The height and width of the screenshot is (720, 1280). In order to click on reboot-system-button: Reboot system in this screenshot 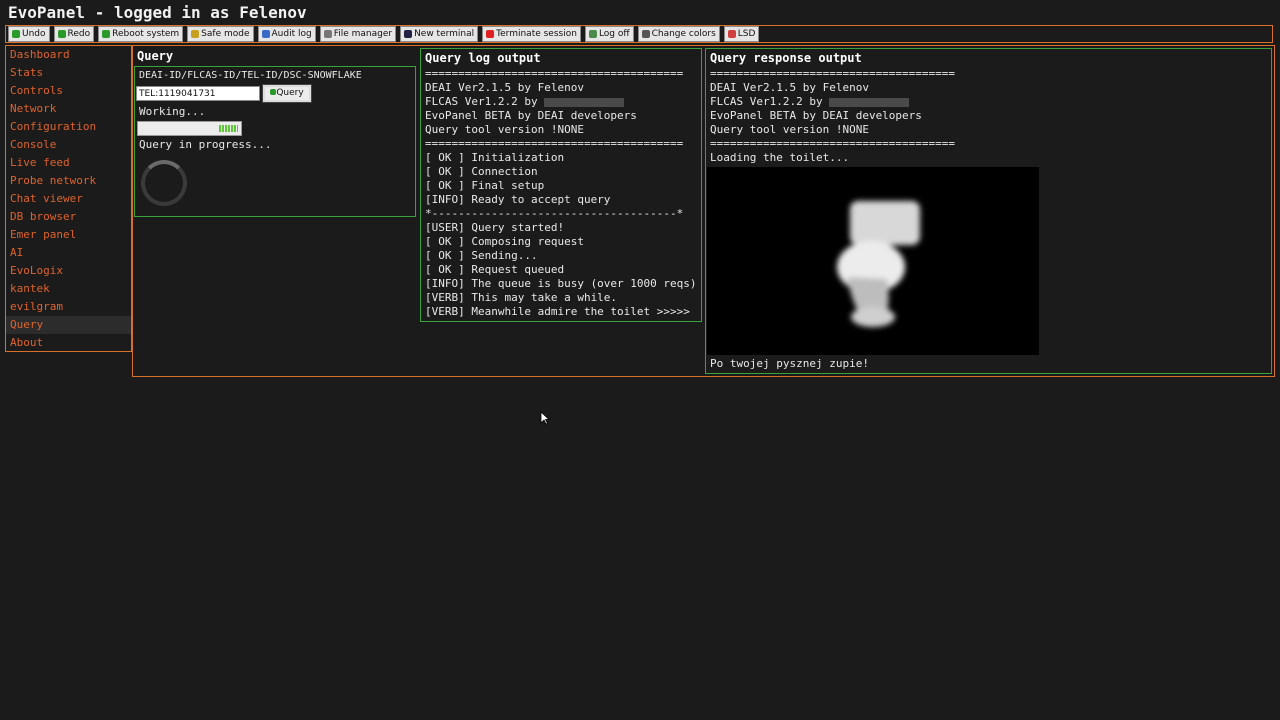, I will do `click(141, 34)`.